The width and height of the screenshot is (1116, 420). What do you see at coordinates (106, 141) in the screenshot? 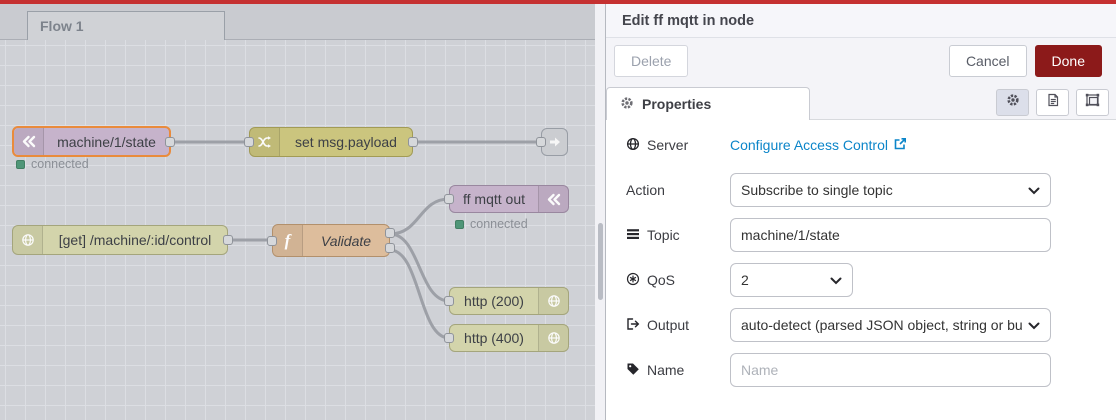
I see `node-label: machine/1/state` at bounding box center [106, 141].